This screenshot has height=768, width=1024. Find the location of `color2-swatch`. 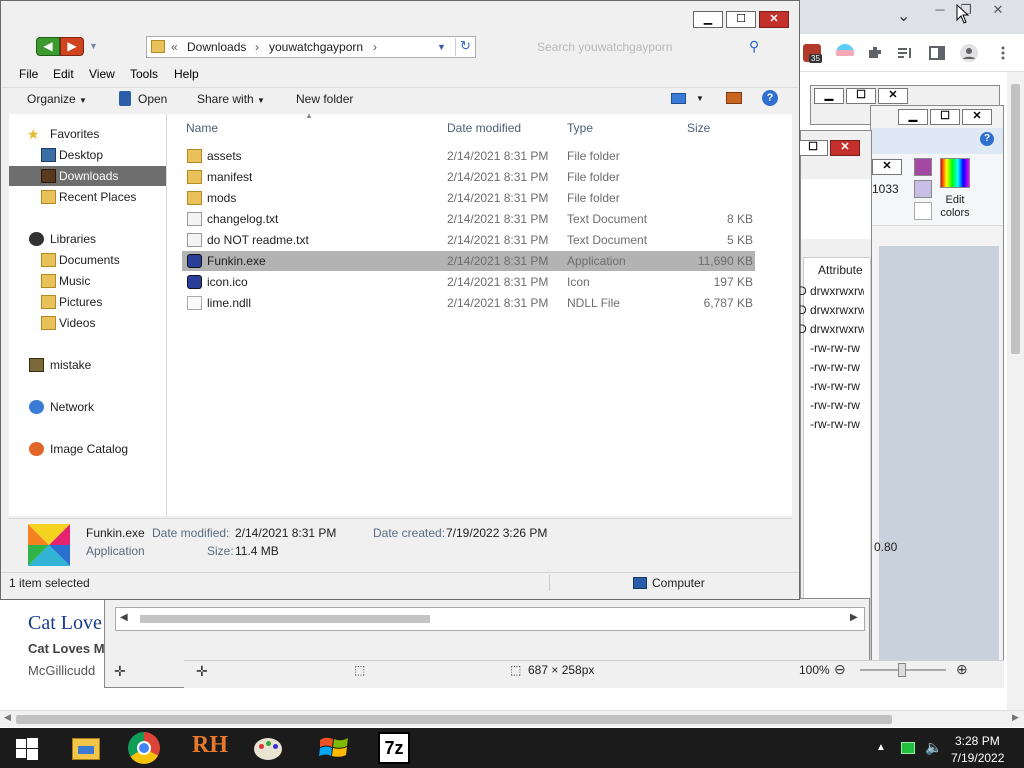

color2-swatch is located at coordinates (923, 189).